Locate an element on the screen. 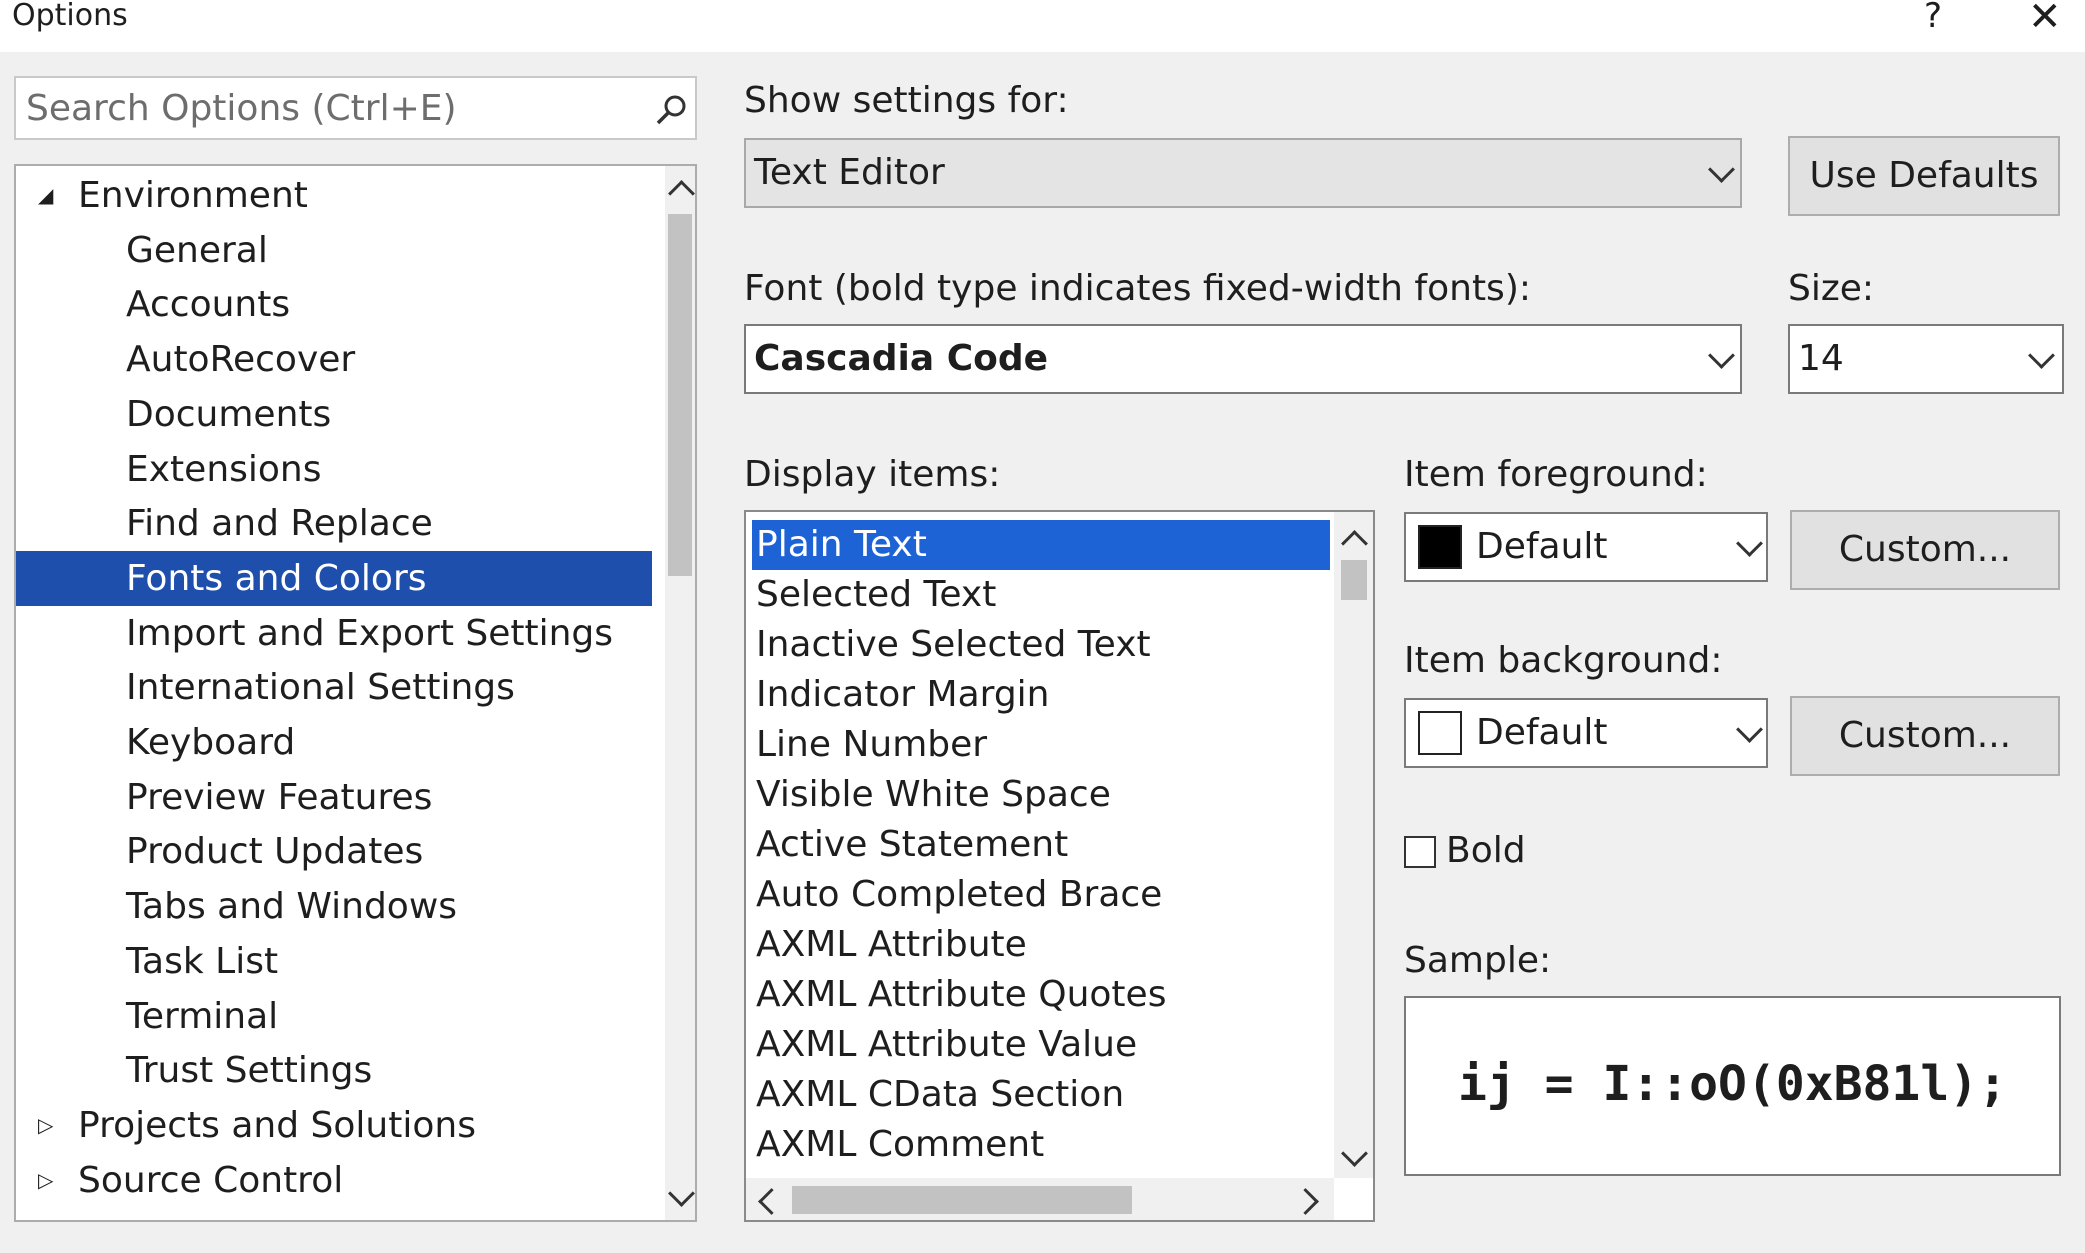 Image resolution: width=2085 pixels, height=1253 pixels. tree-item: ▷ Projects and Solutions is located at coordinates (336, 1125).